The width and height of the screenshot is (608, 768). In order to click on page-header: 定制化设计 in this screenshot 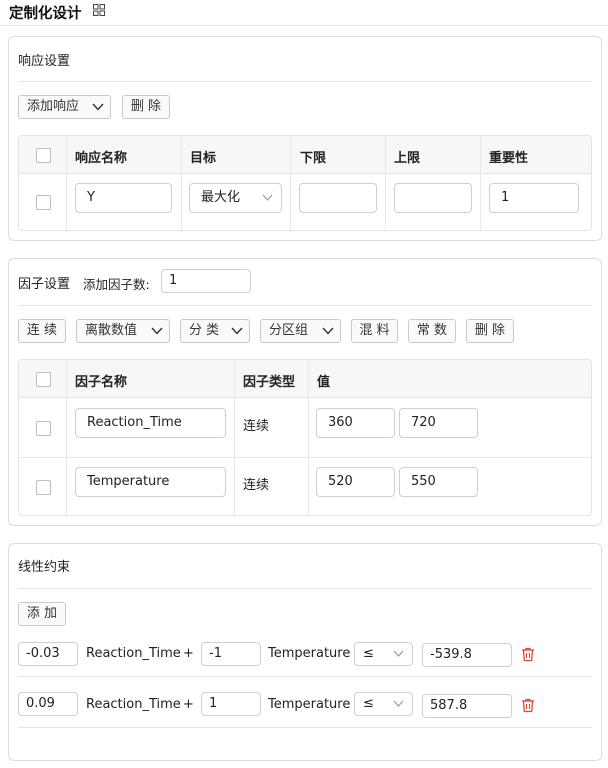, I will do `click(304, 13)`.